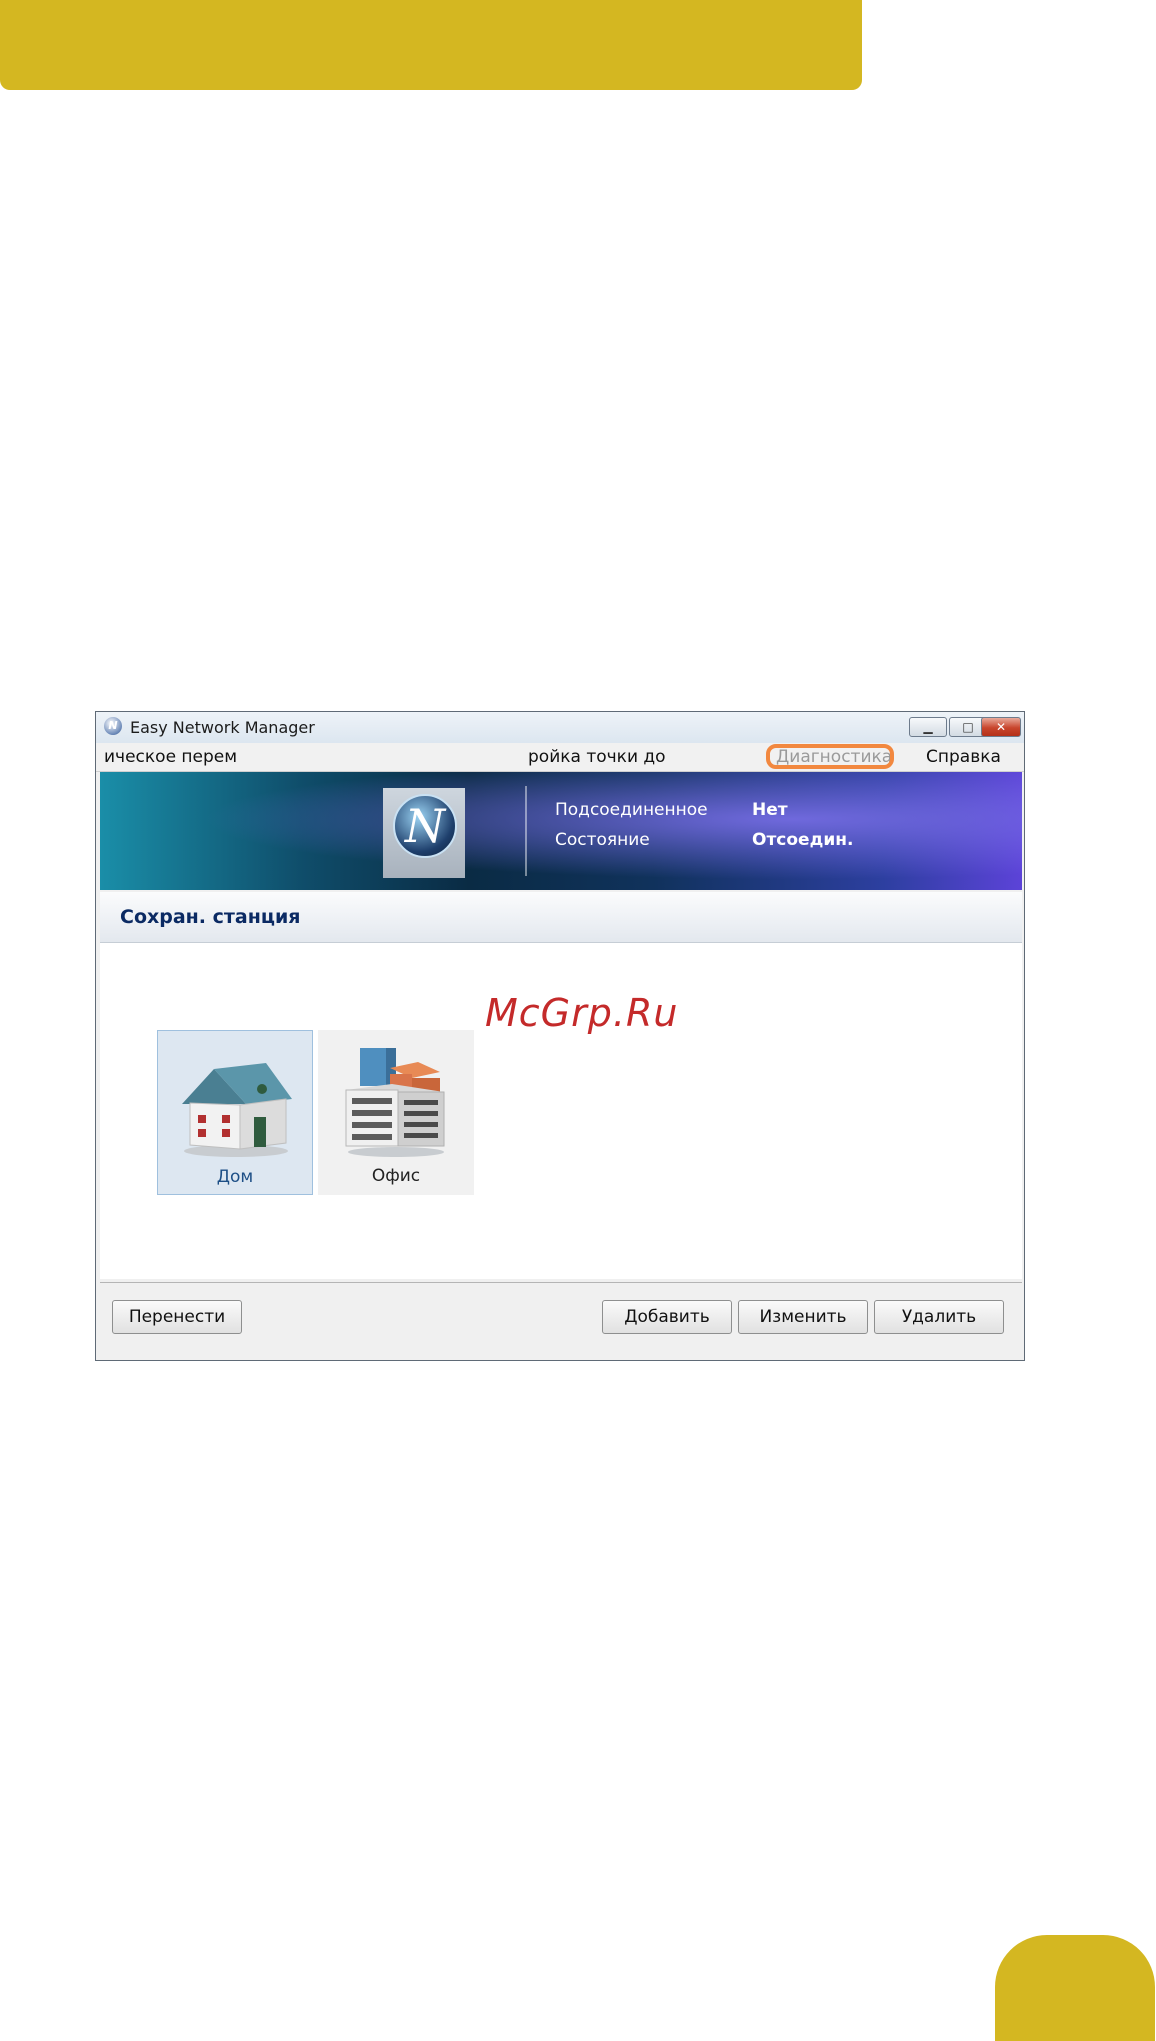 The height and width of the screenshot is (2041, 1156). I want to click on app-logo: N, so click(424, 833).